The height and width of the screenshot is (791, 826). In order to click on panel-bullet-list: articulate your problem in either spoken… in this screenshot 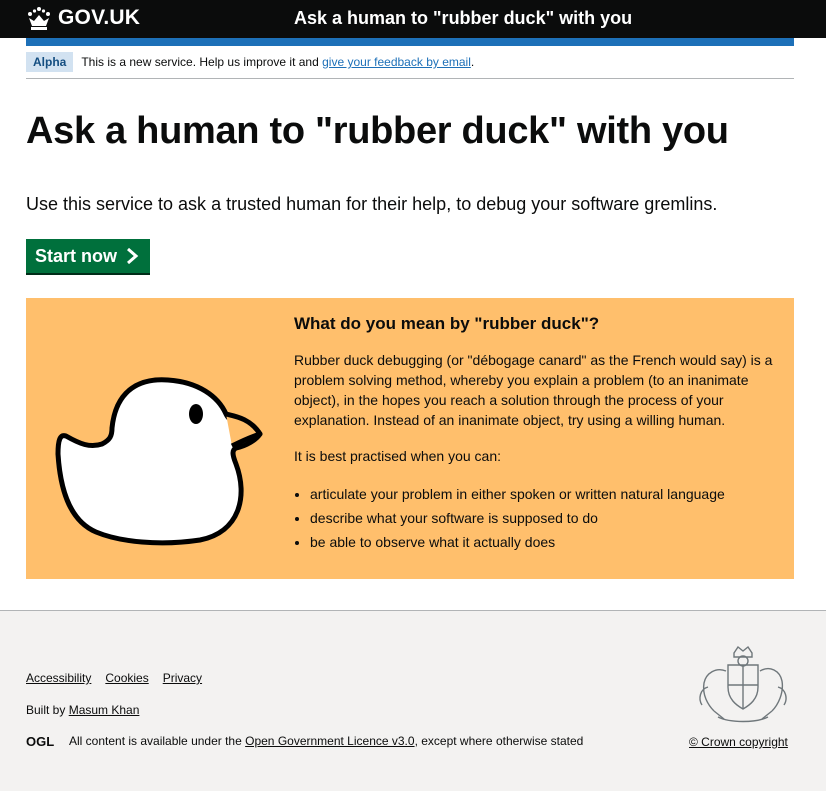, I will do `click(517, 518)`.